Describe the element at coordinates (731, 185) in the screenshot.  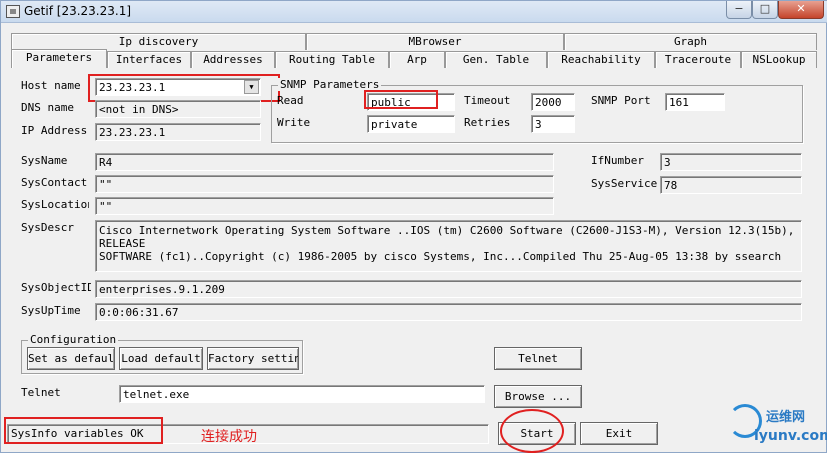
I see `sysservices-field: 78` at that location.